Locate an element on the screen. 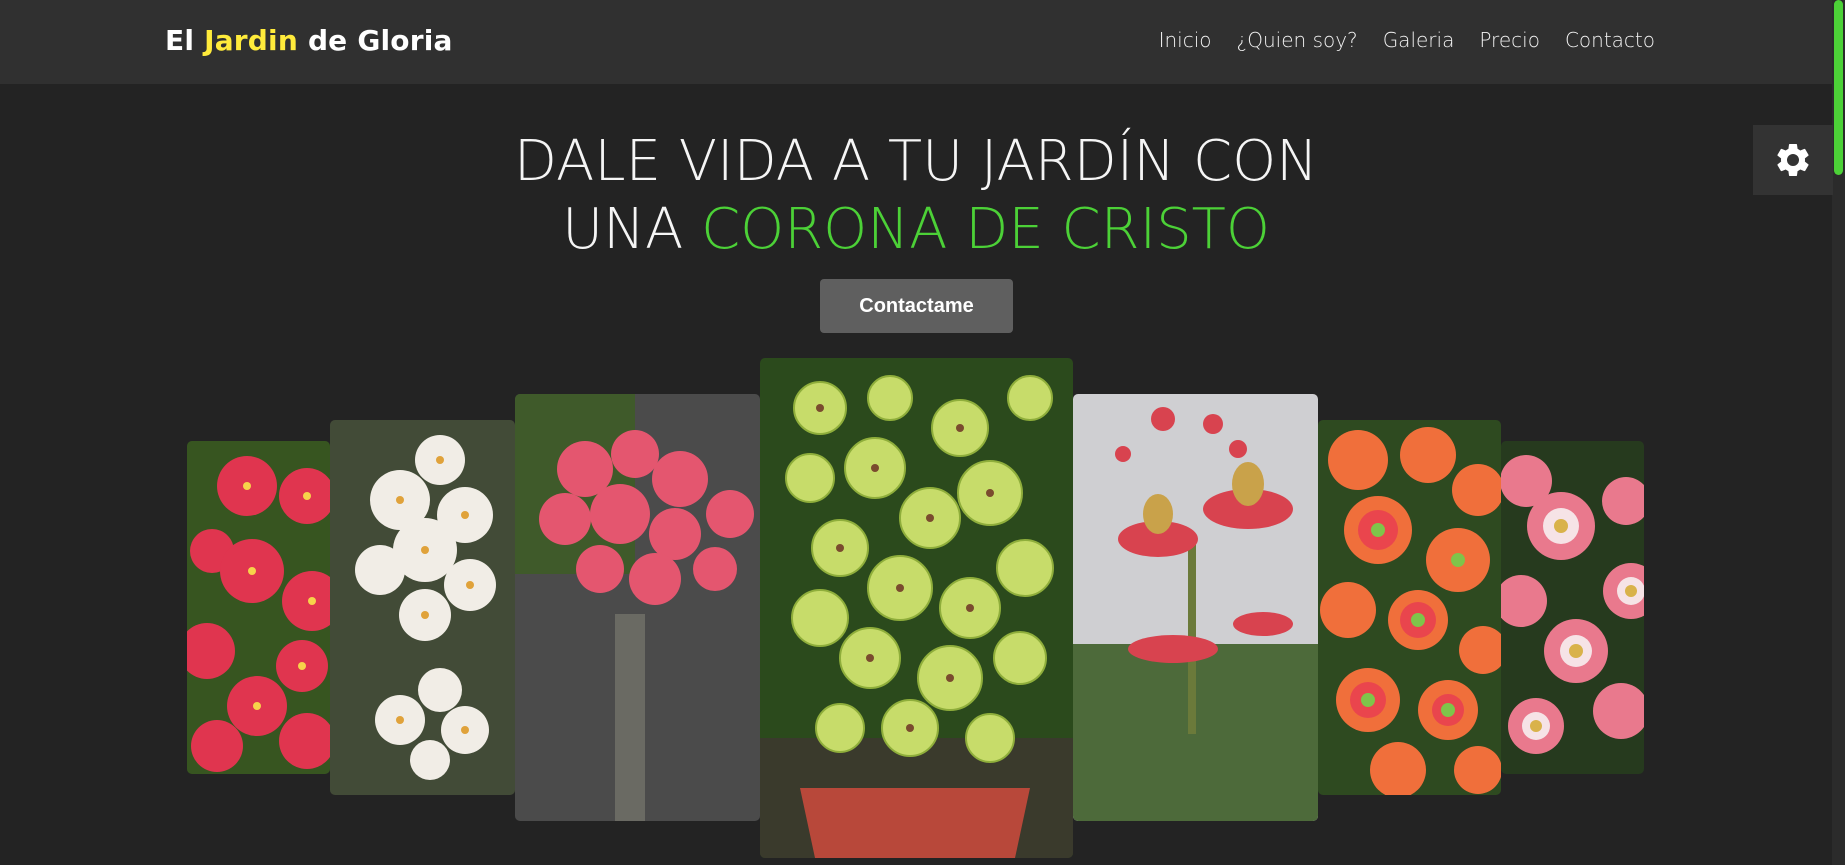 The width and height of the screenshot is (1845, 865). white-flowers-image is located at coordinates (422, 607).